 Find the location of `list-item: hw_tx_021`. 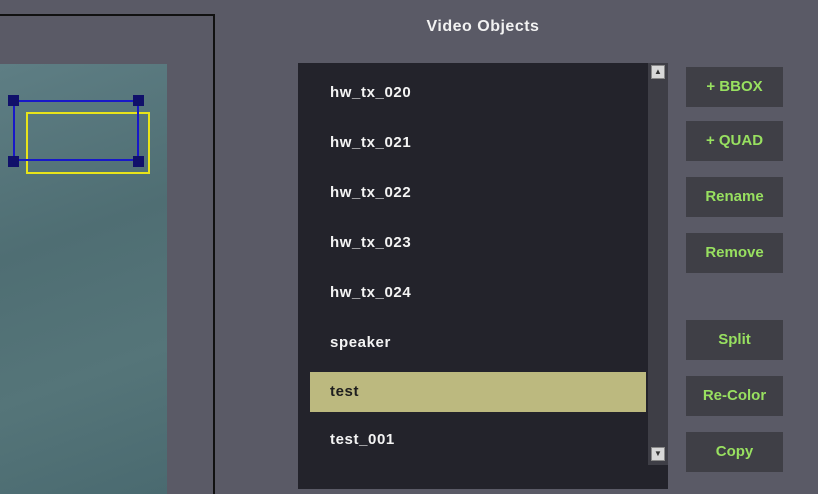

list-item: hw_tx_021 is located at coordinates (478, 143).